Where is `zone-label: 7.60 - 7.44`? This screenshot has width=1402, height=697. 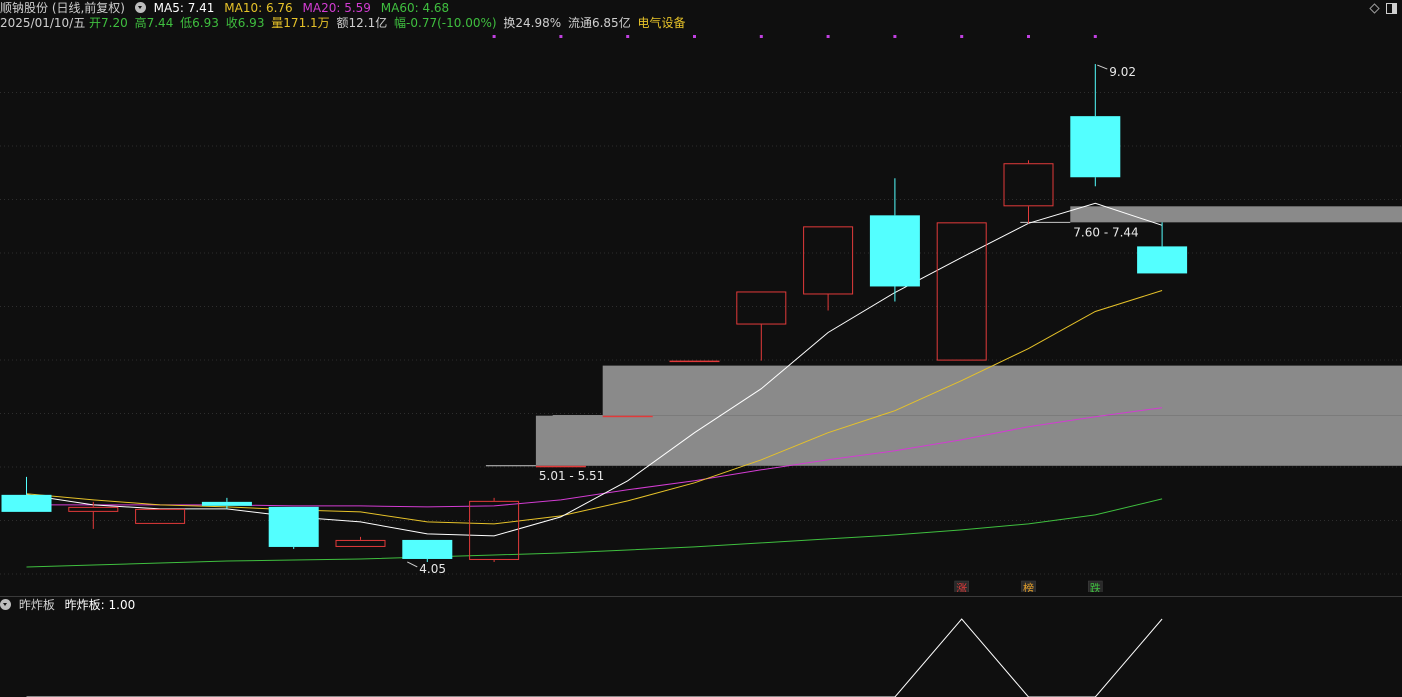 zone-label: 7.60 - 7.44 is located at coordinates (1105, 232).